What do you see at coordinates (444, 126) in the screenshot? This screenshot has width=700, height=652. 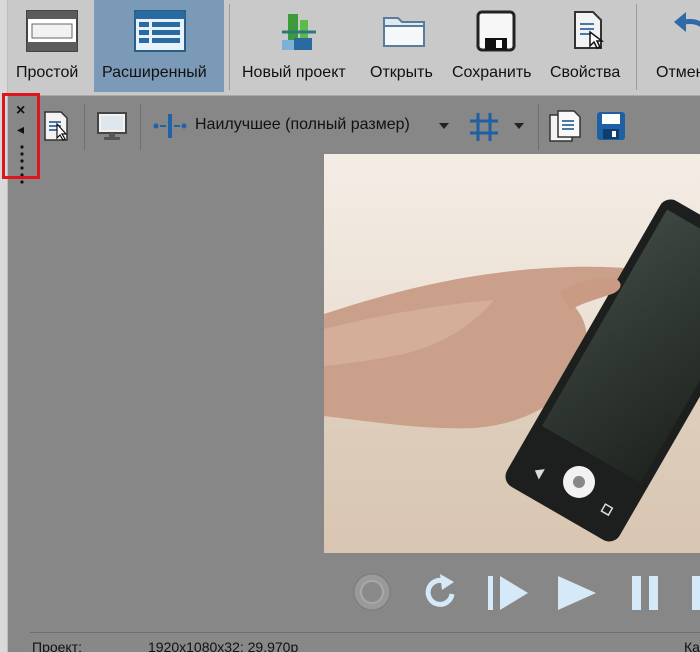 I see `quality-dropdown-arrow-icon` at bounding box center [444, 126].